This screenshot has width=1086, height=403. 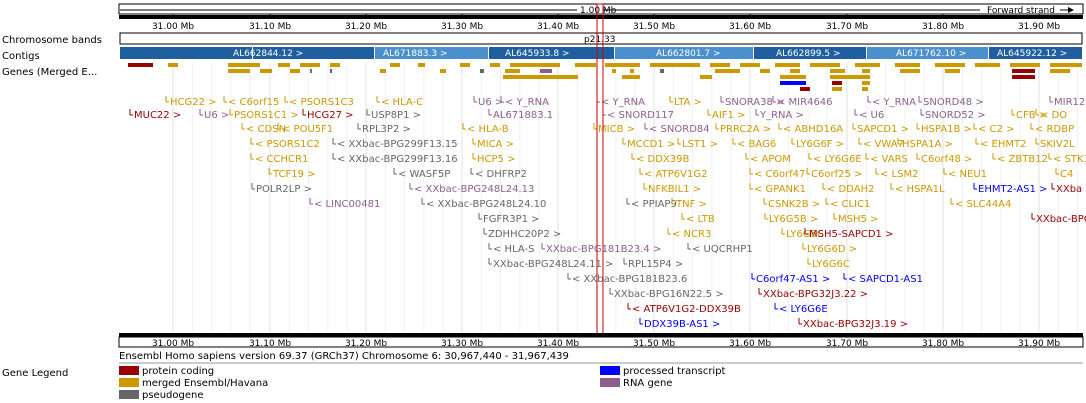 I want to click on gene-label: < PSORS1C3, so click(x=321, y=102).